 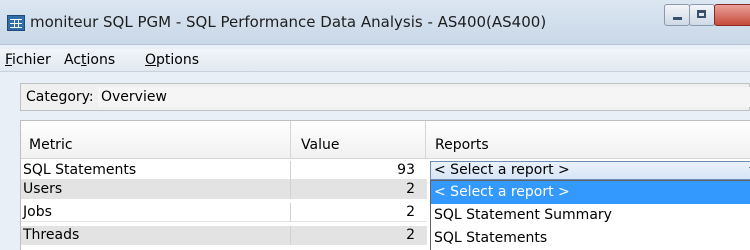 I want to click on value-cell: 93, so click(x=359, y=170).